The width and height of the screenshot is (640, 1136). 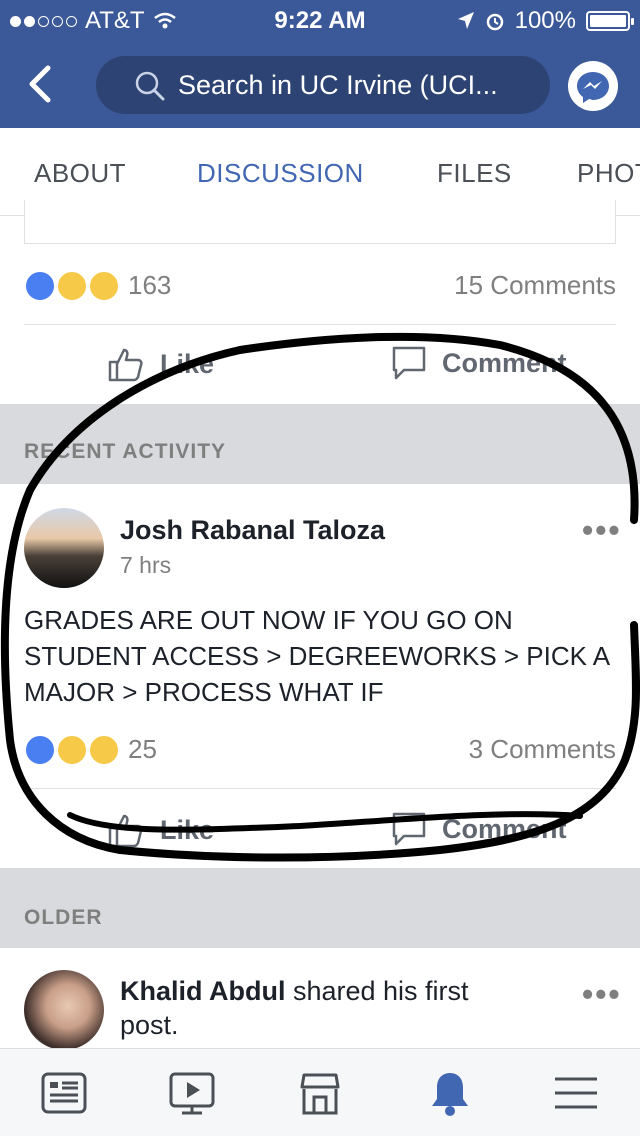 What do you see at coordinates (610, 21) in the screenshot?
I see `battery-icon` at bounding box center [610, 21].